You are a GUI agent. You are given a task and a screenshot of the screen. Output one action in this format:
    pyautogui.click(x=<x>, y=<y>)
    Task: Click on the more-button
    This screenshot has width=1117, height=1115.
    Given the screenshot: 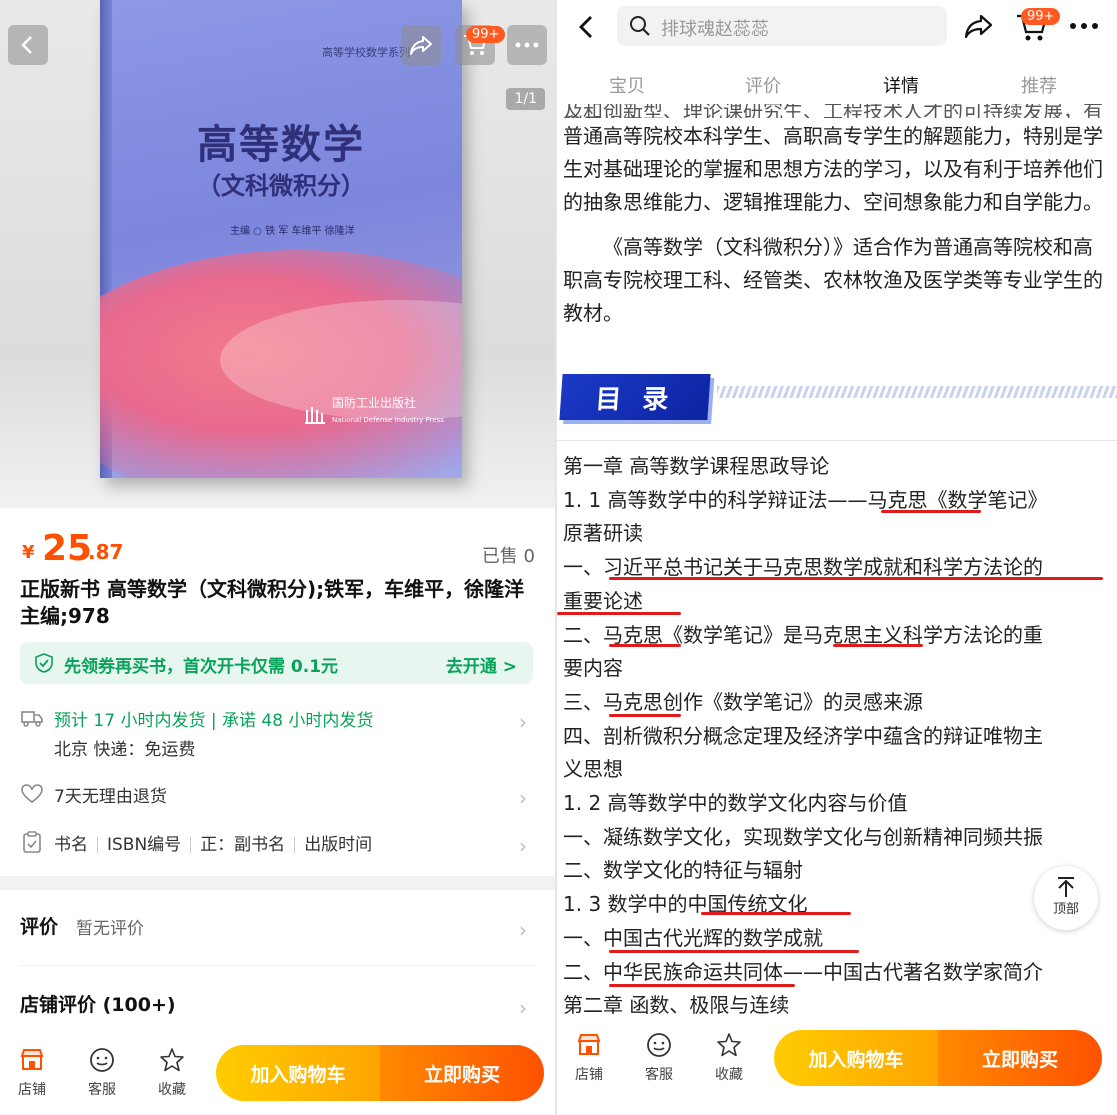 What is the action you would take?
    pyautogui.click(x=527, y=45)
    